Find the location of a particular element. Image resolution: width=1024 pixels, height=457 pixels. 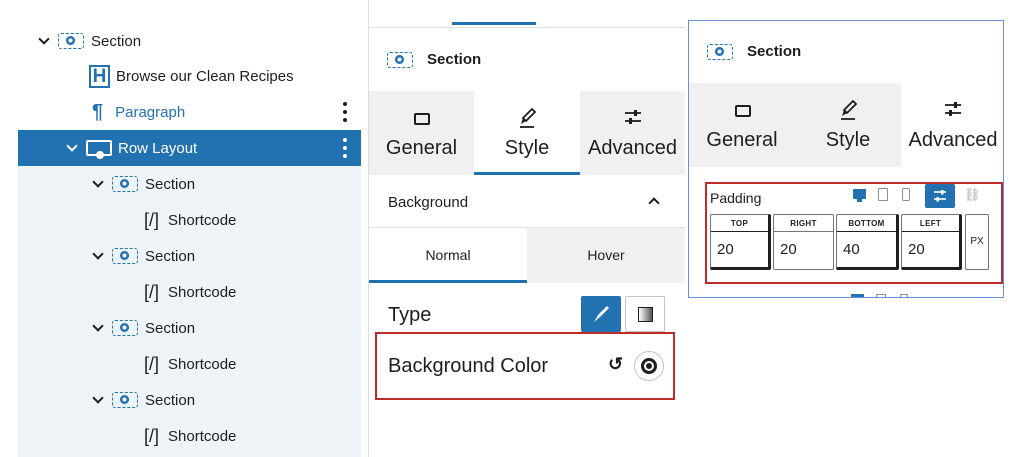

type-classic-button is located at coordinates (601, 314).